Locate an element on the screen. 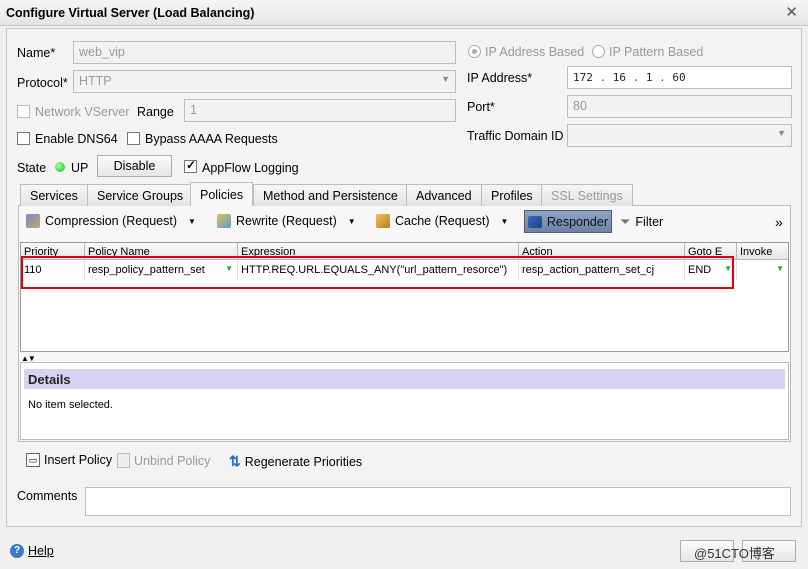 This screenshot has height=569, width=808. tab-service-groups: Service Groups is located at coordinates (140, 195).